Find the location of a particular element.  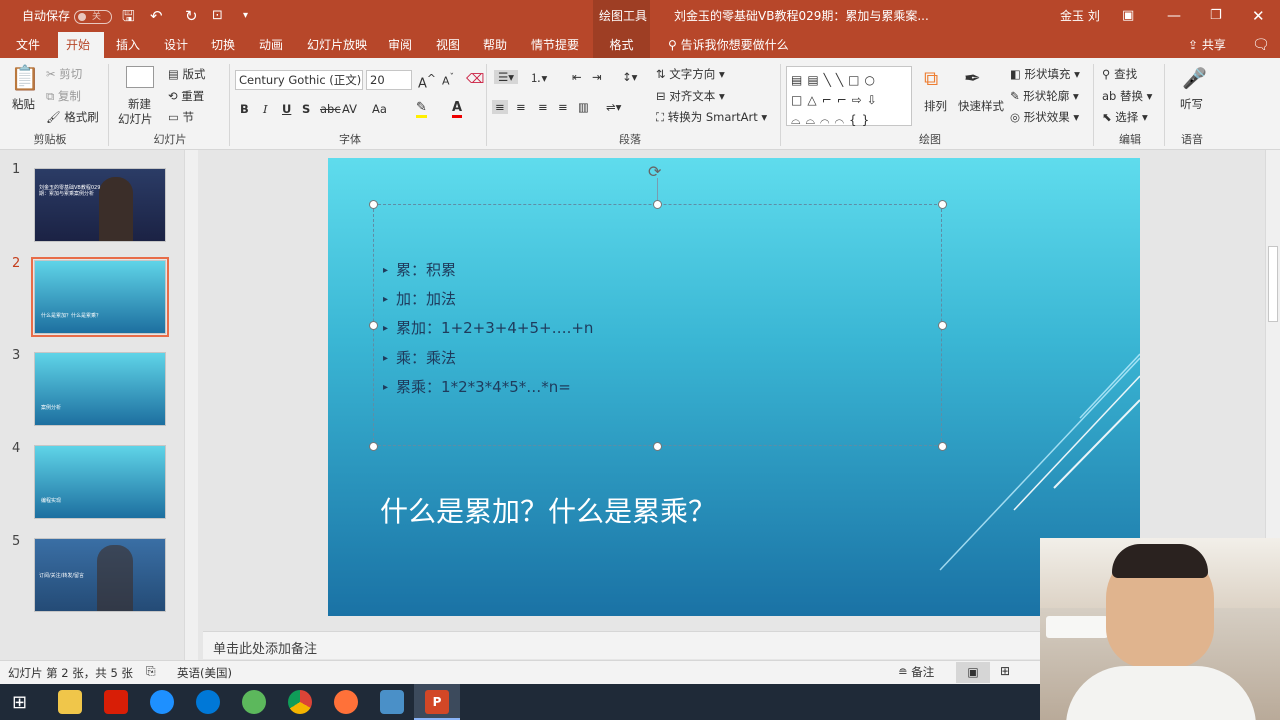

replace-button: ab 替换 ▾ is located at coordinates (1127, 96).